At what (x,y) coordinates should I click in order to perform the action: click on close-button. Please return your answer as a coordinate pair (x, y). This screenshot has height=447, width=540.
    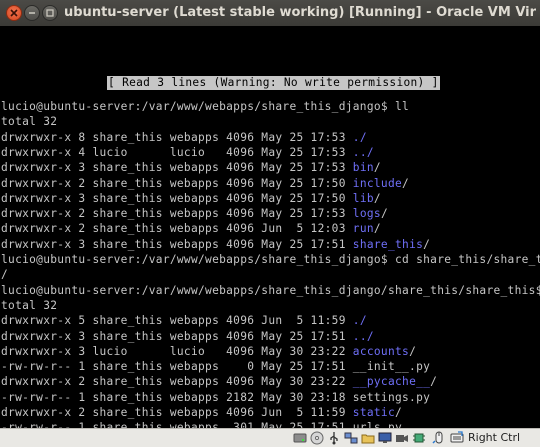
    Looking at the image, I should click on (14, 13).